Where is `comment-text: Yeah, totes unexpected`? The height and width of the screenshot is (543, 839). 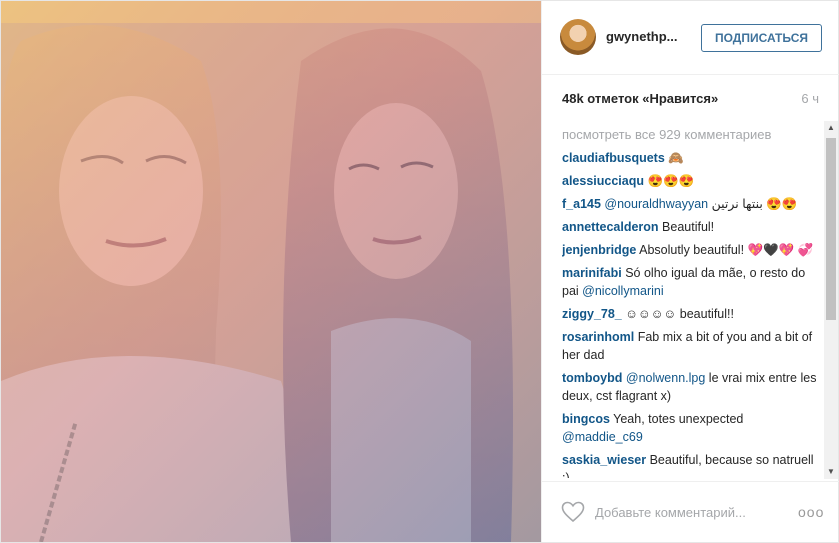
comment-text: Yeah, totes unexpected is located at coordinates (676, 419).